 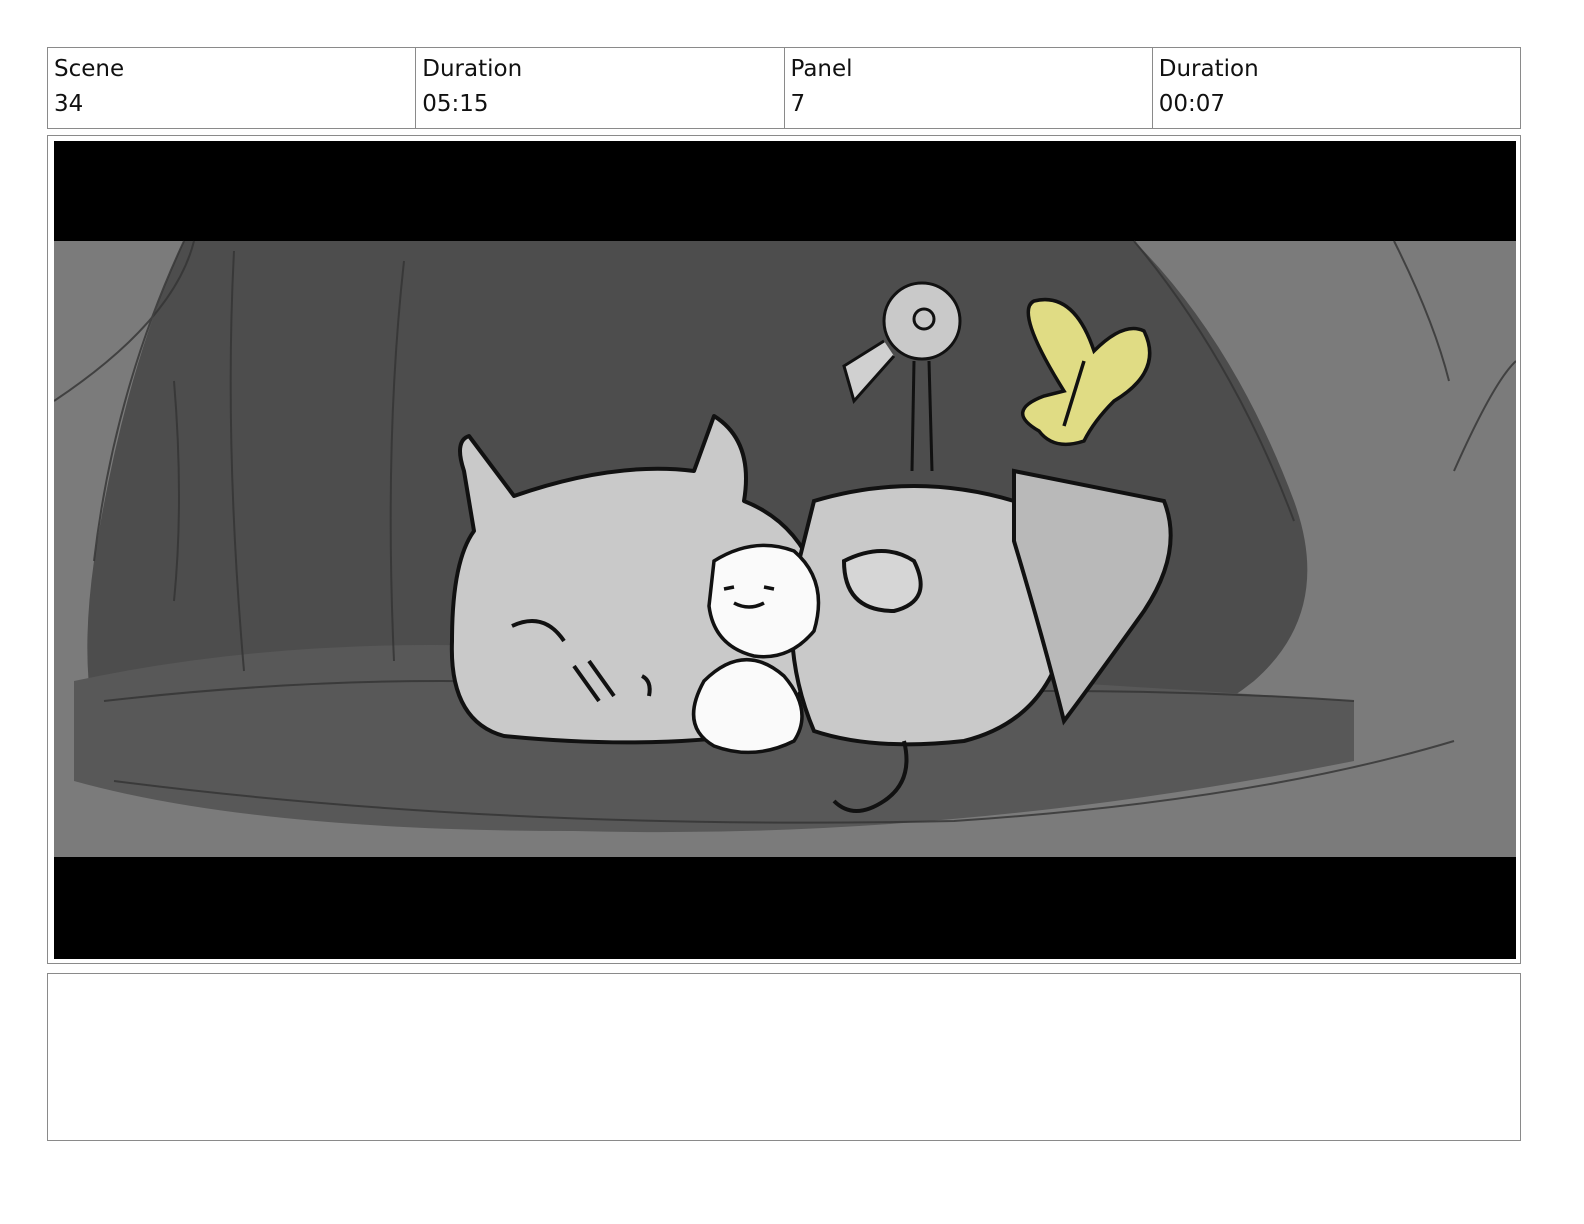 I want to click on panel-duration-cell: Duration 00:07, so click(x=1335, y=88).